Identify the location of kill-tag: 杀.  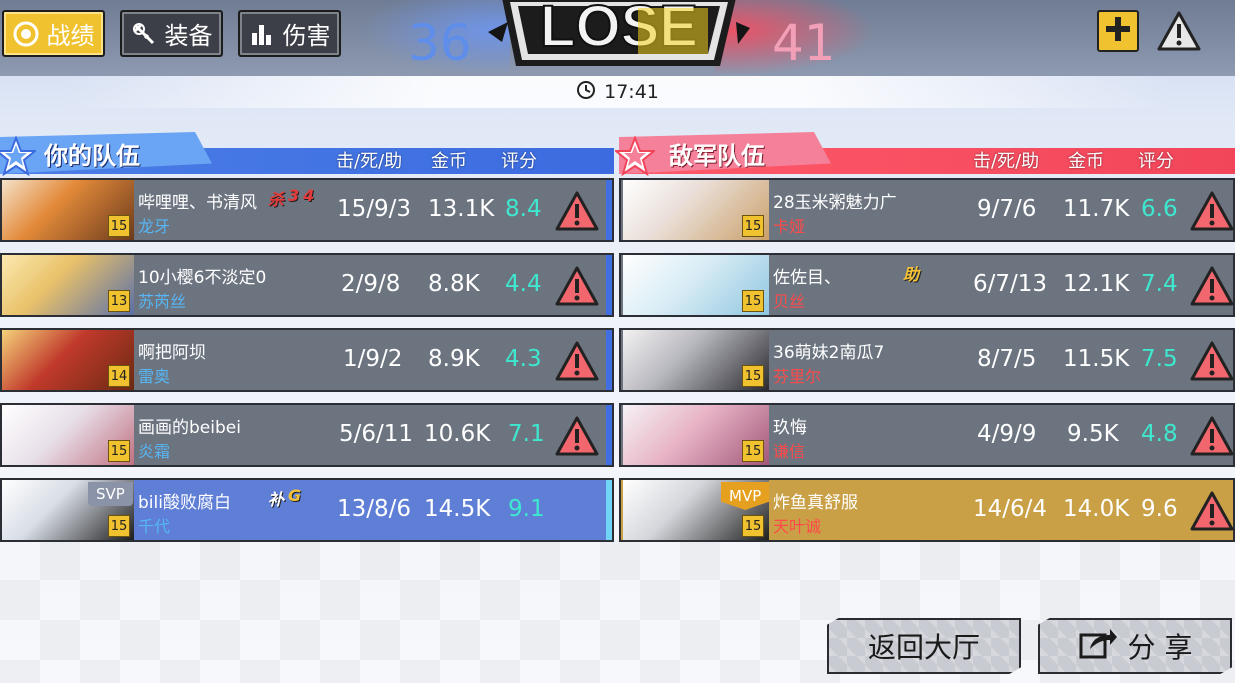
(276, 199).